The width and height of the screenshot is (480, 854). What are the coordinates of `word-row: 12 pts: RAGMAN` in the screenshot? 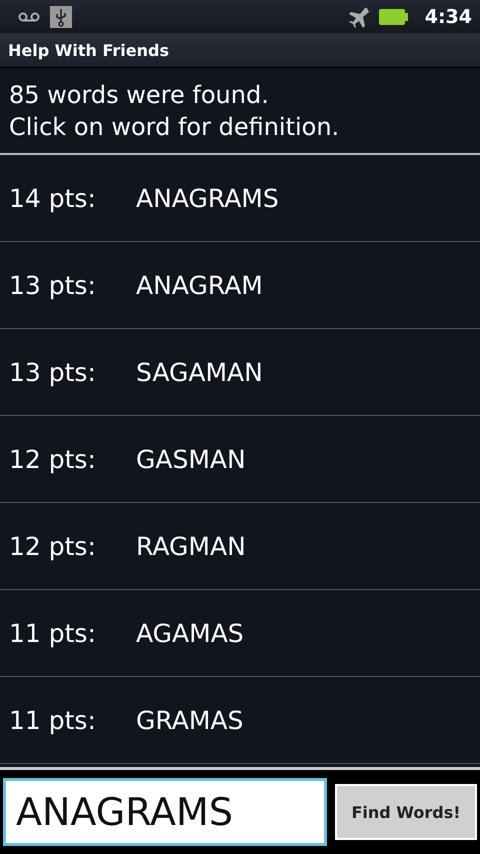 It's located at (240, 546).